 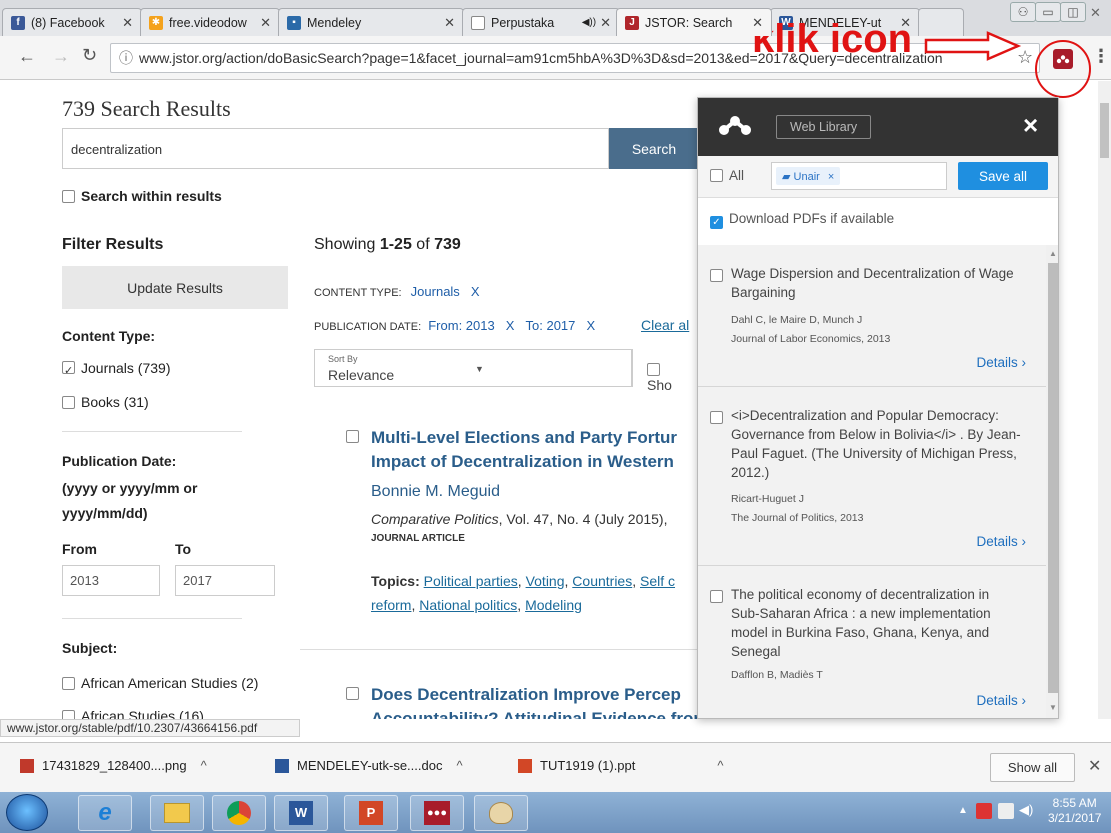 What do you see at coordinates (1104, 400) in the screenshot?
I see `page-scrollbar-track` at bounding box center [1104, 400].